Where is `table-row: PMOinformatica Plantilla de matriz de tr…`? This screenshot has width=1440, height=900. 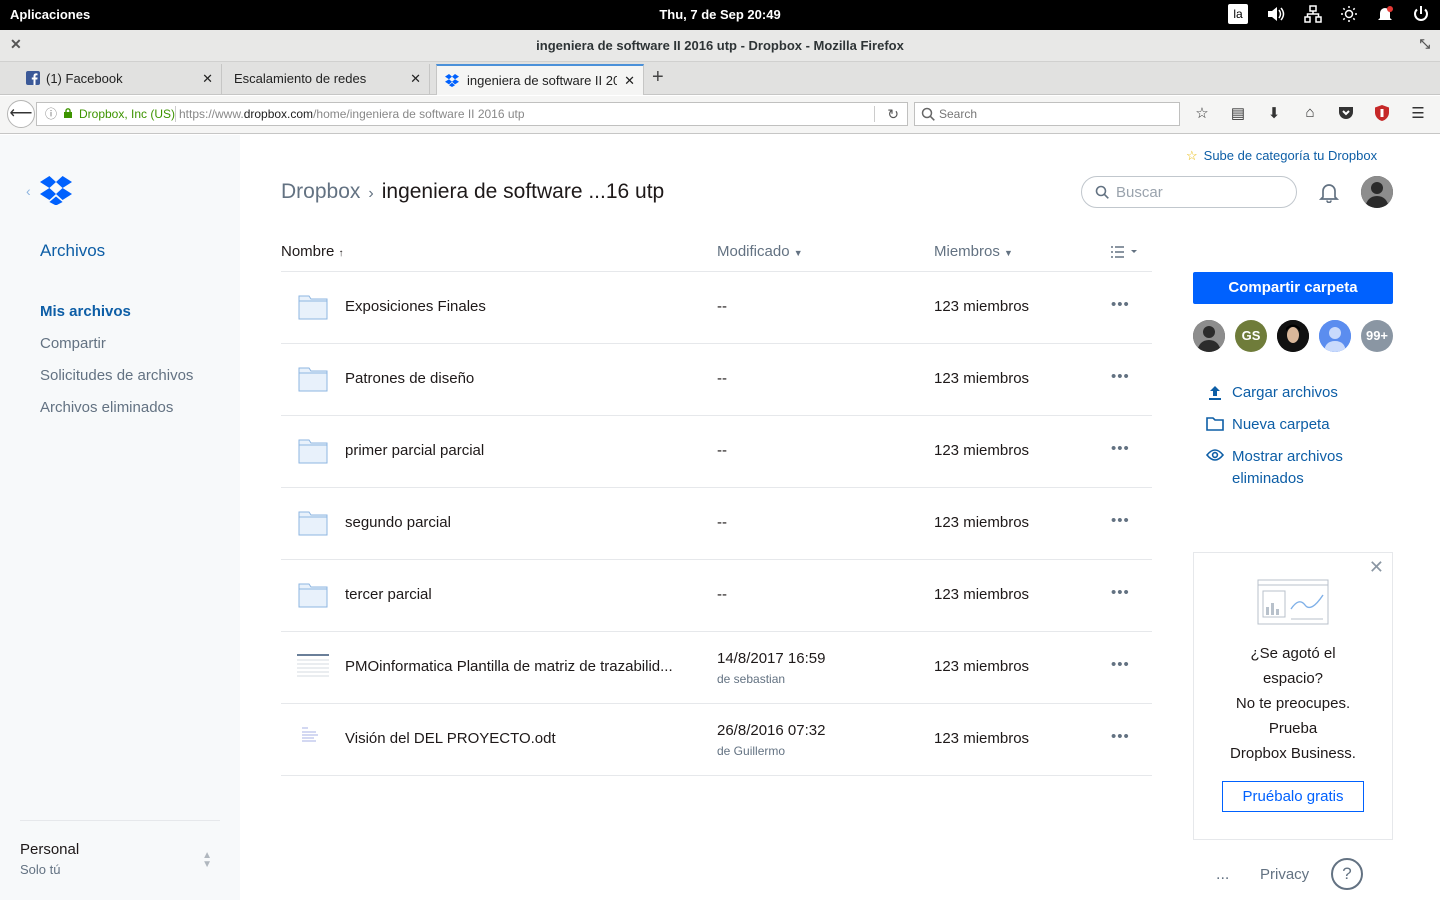 table-row: PMOinformatica Plantilla de matriz de tr… is located at coordinates (716, 668).